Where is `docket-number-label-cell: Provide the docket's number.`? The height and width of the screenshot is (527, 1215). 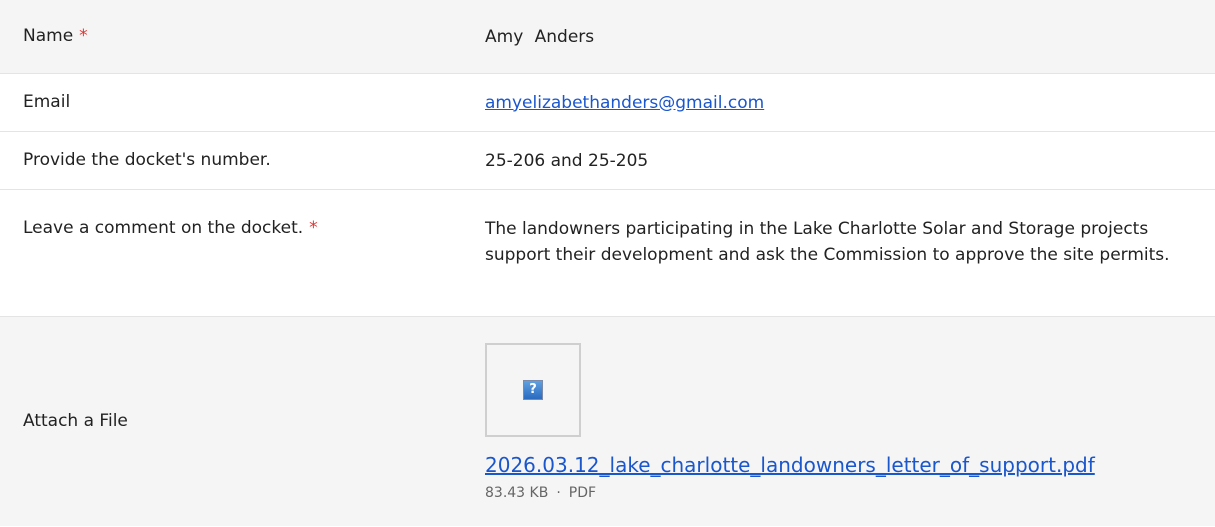 docket-number-label-cell: Provide the docket's number. is located at coordinates (225, 160).